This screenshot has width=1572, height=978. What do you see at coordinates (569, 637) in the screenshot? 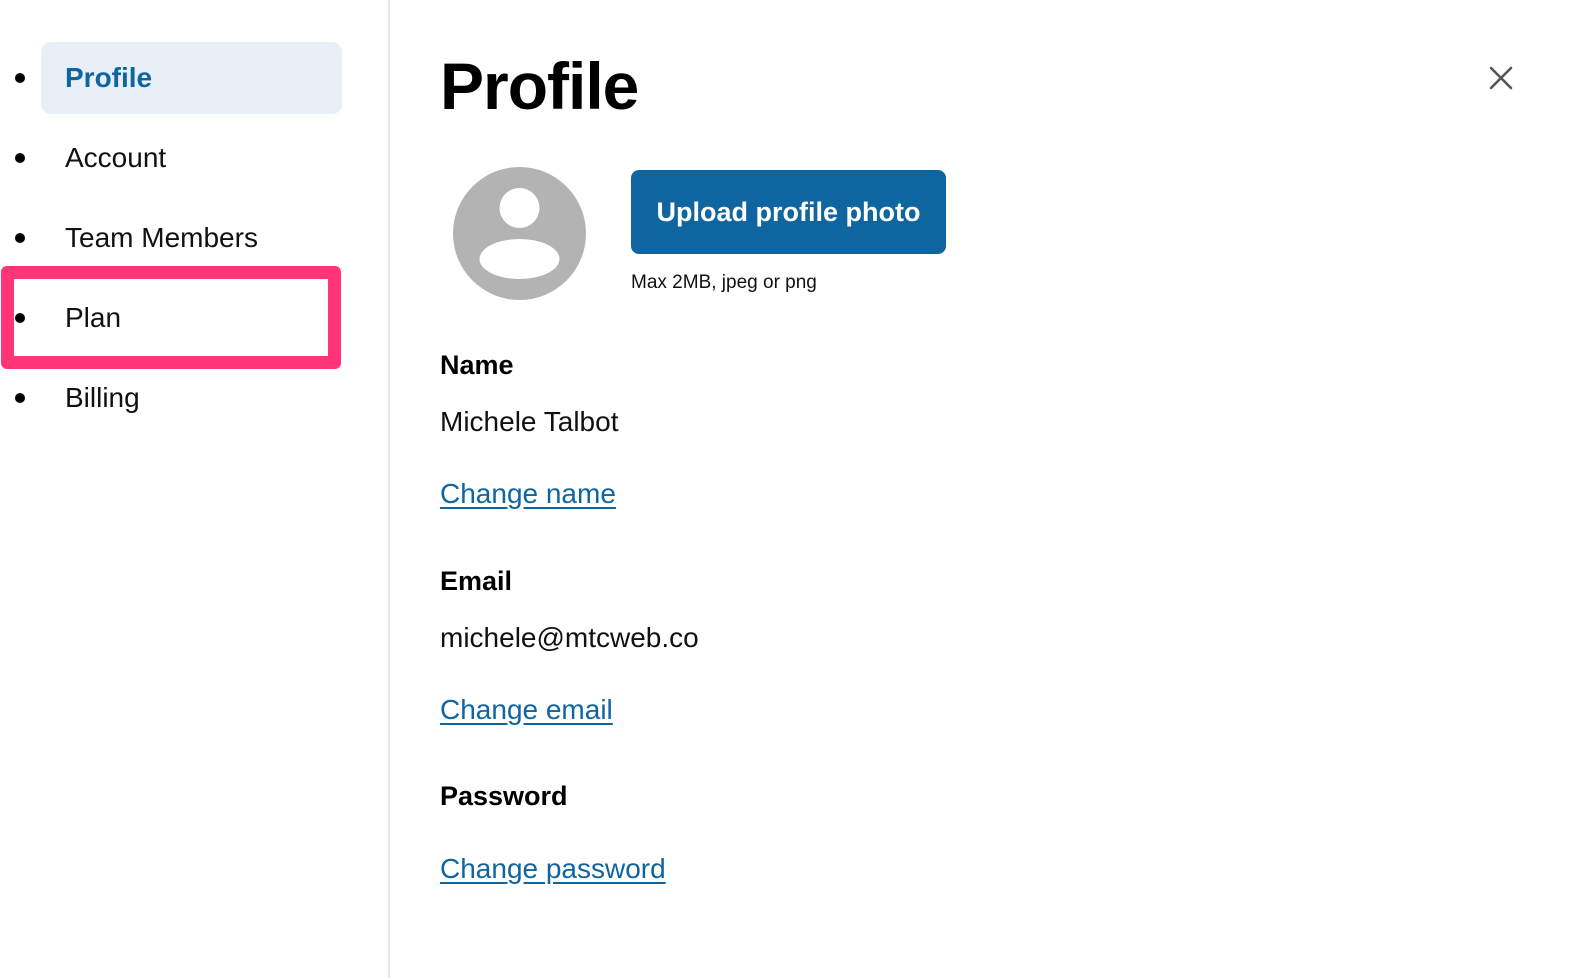
I see `email-value: michele@mtcweb.co` at bounding box center [569, 637].